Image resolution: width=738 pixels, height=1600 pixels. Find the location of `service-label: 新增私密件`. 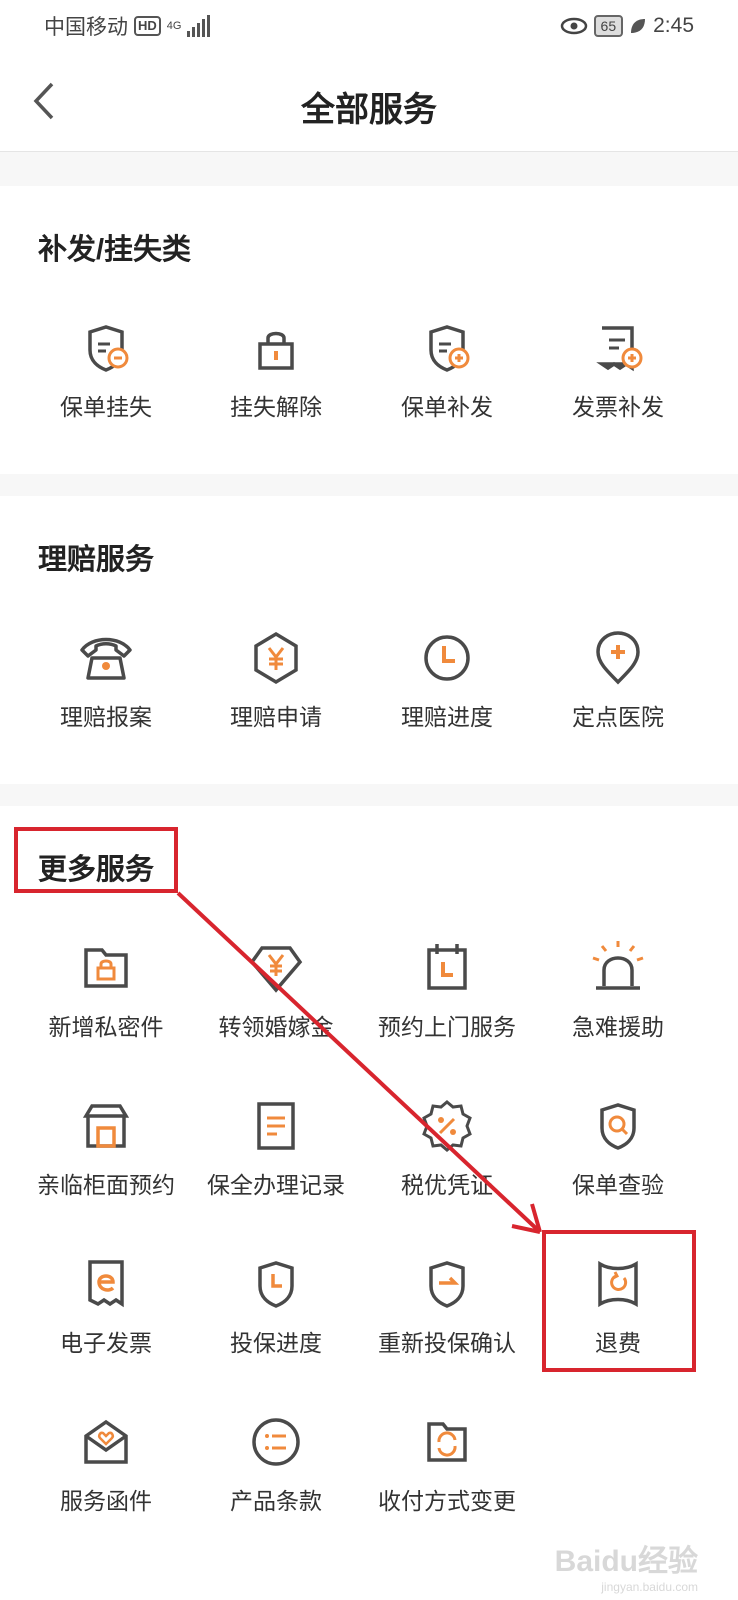

service-label: 新增私密件 is located at coordinates (106, 1027).